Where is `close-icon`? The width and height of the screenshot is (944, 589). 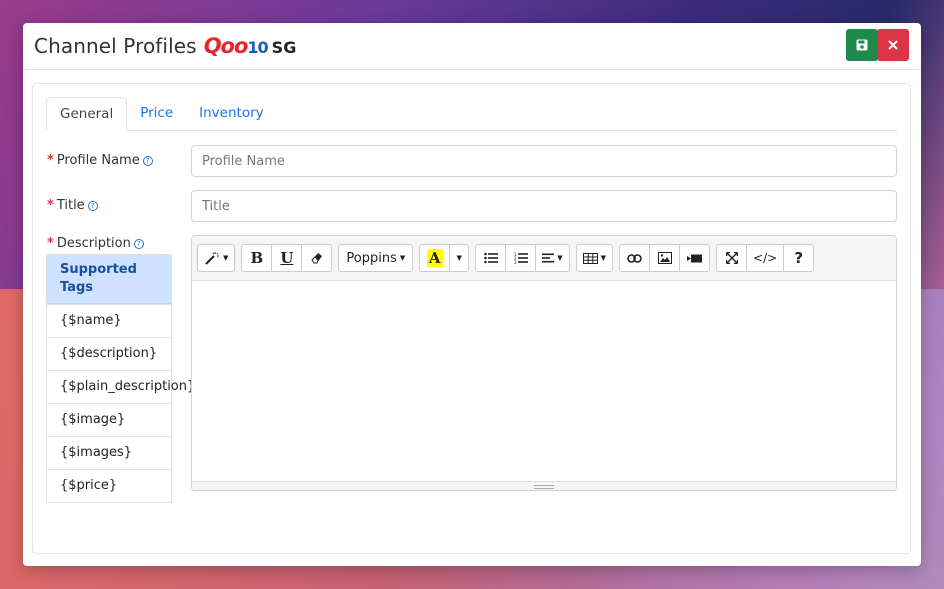 close-icon is located at coordinates (893, 45).